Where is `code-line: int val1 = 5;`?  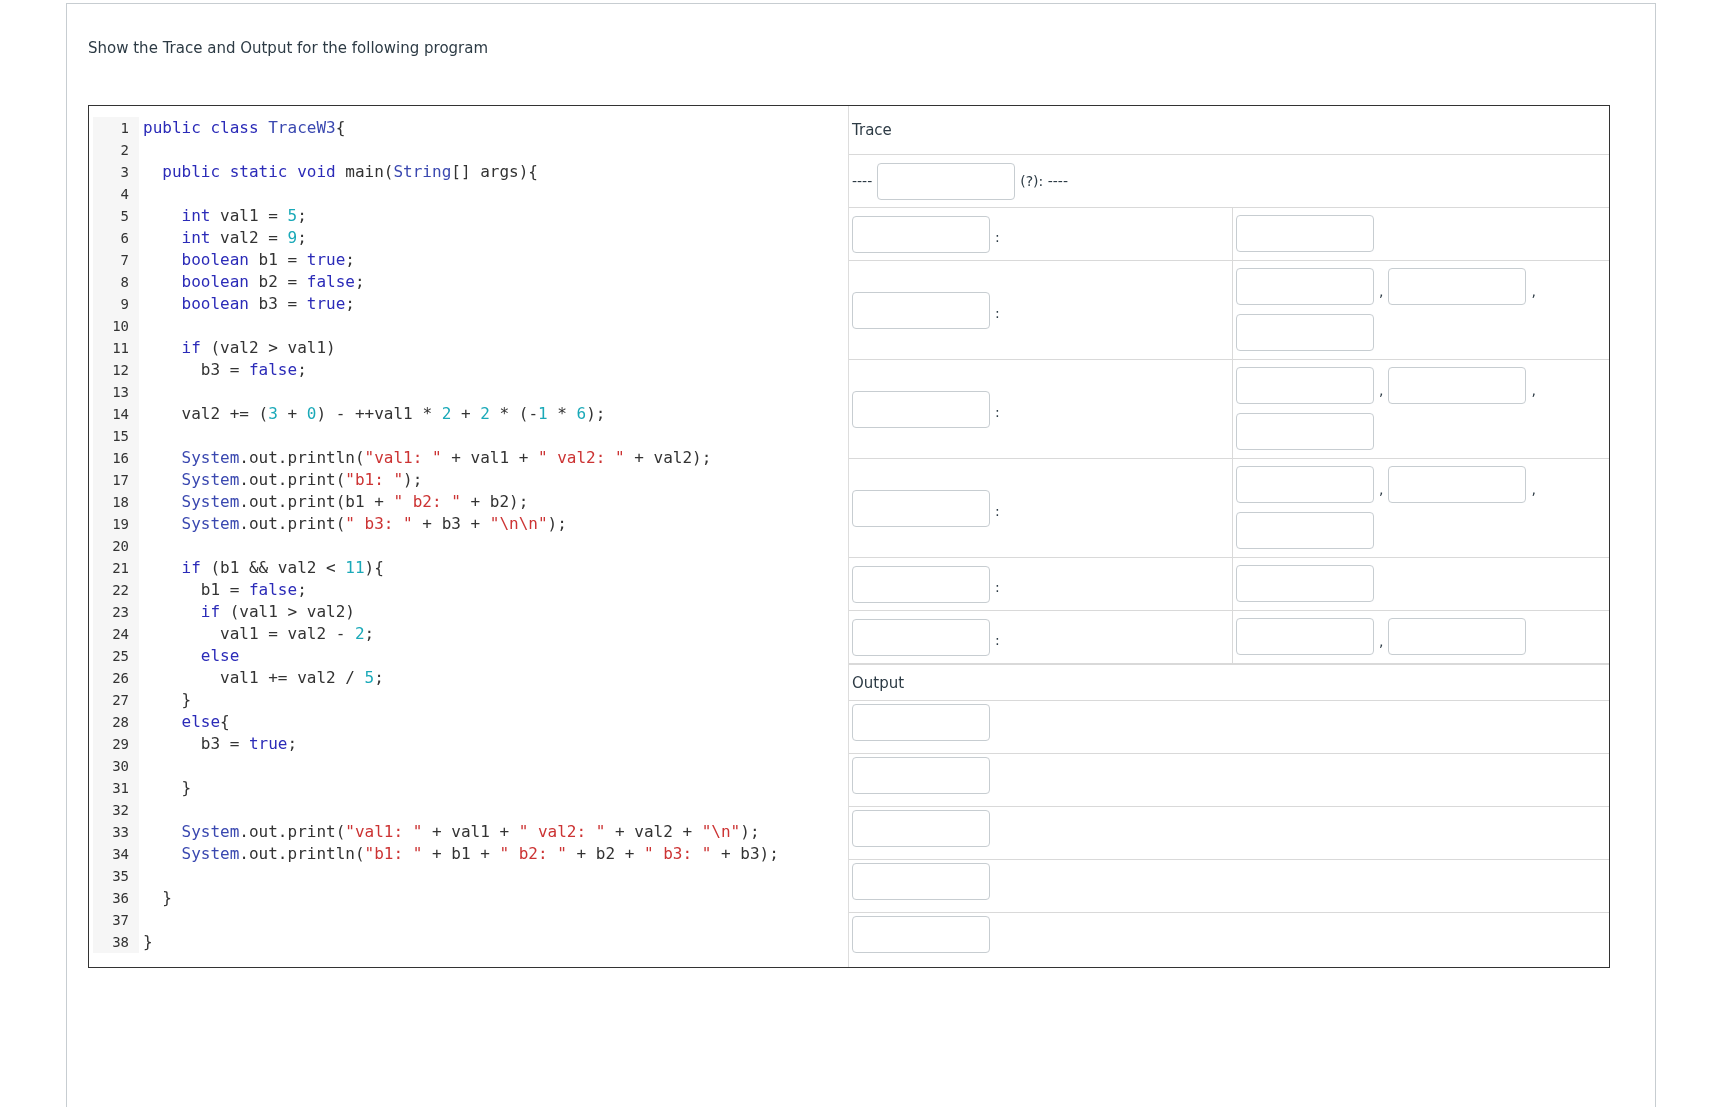 code-line: int val1 = 5; is located at coordinates (243, 216).